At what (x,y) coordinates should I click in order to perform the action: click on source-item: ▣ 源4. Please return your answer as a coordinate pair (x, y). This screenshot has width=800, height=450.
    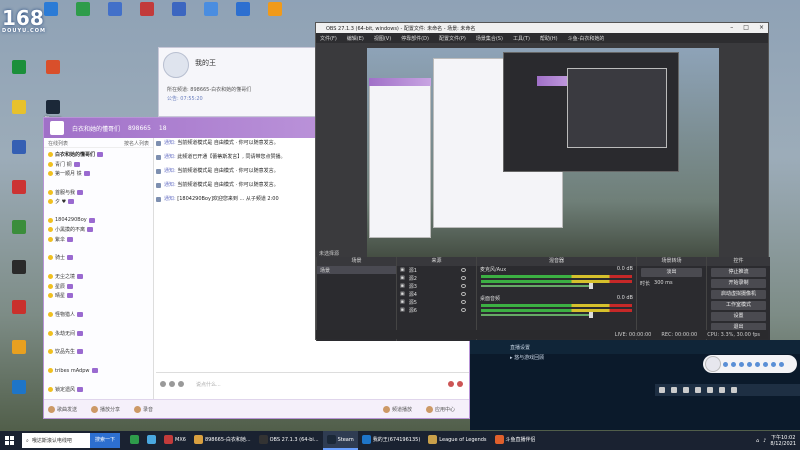
    Looking at the image, I should click on (436, 294).